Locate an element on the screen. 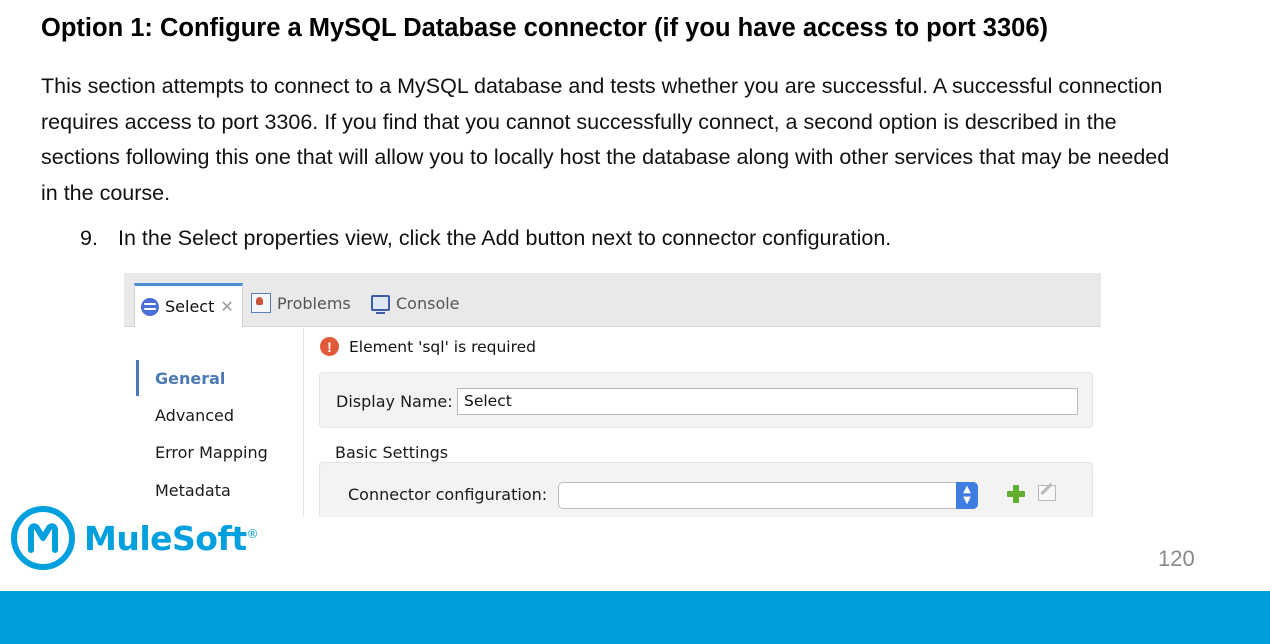  console-icon is located at coordinates (380, 304).